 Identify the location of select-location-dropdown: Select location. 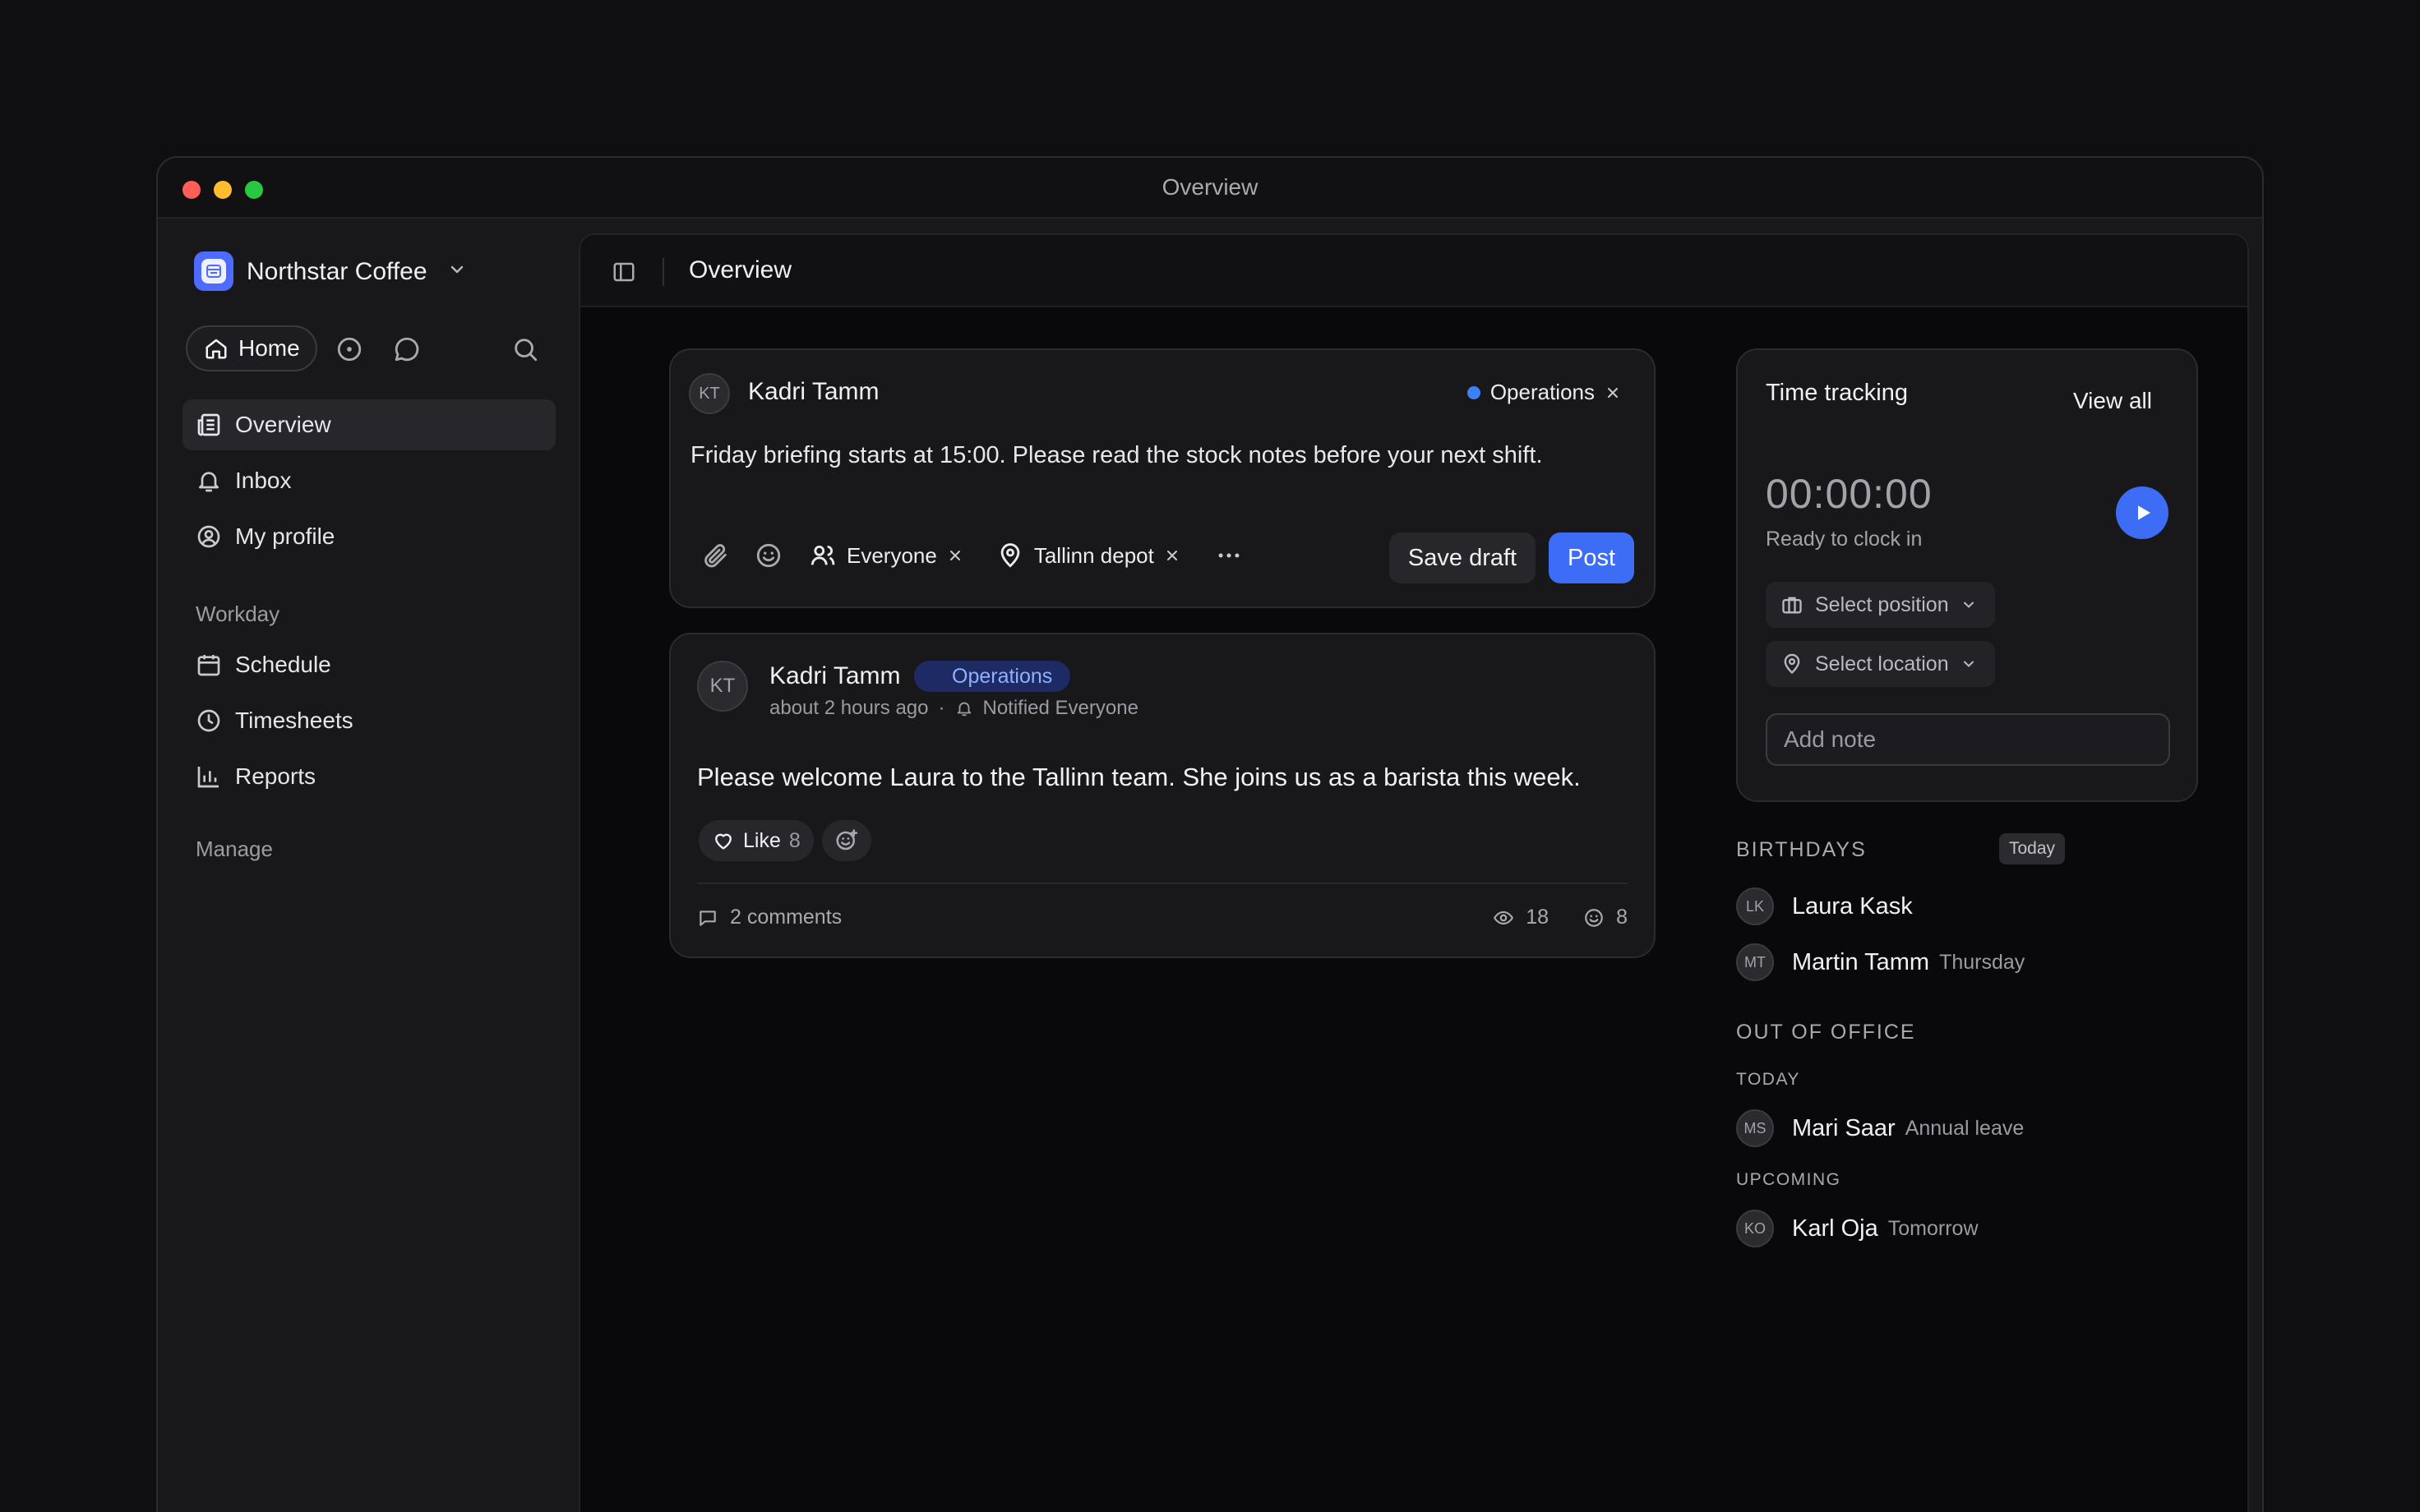
(1880, 664).